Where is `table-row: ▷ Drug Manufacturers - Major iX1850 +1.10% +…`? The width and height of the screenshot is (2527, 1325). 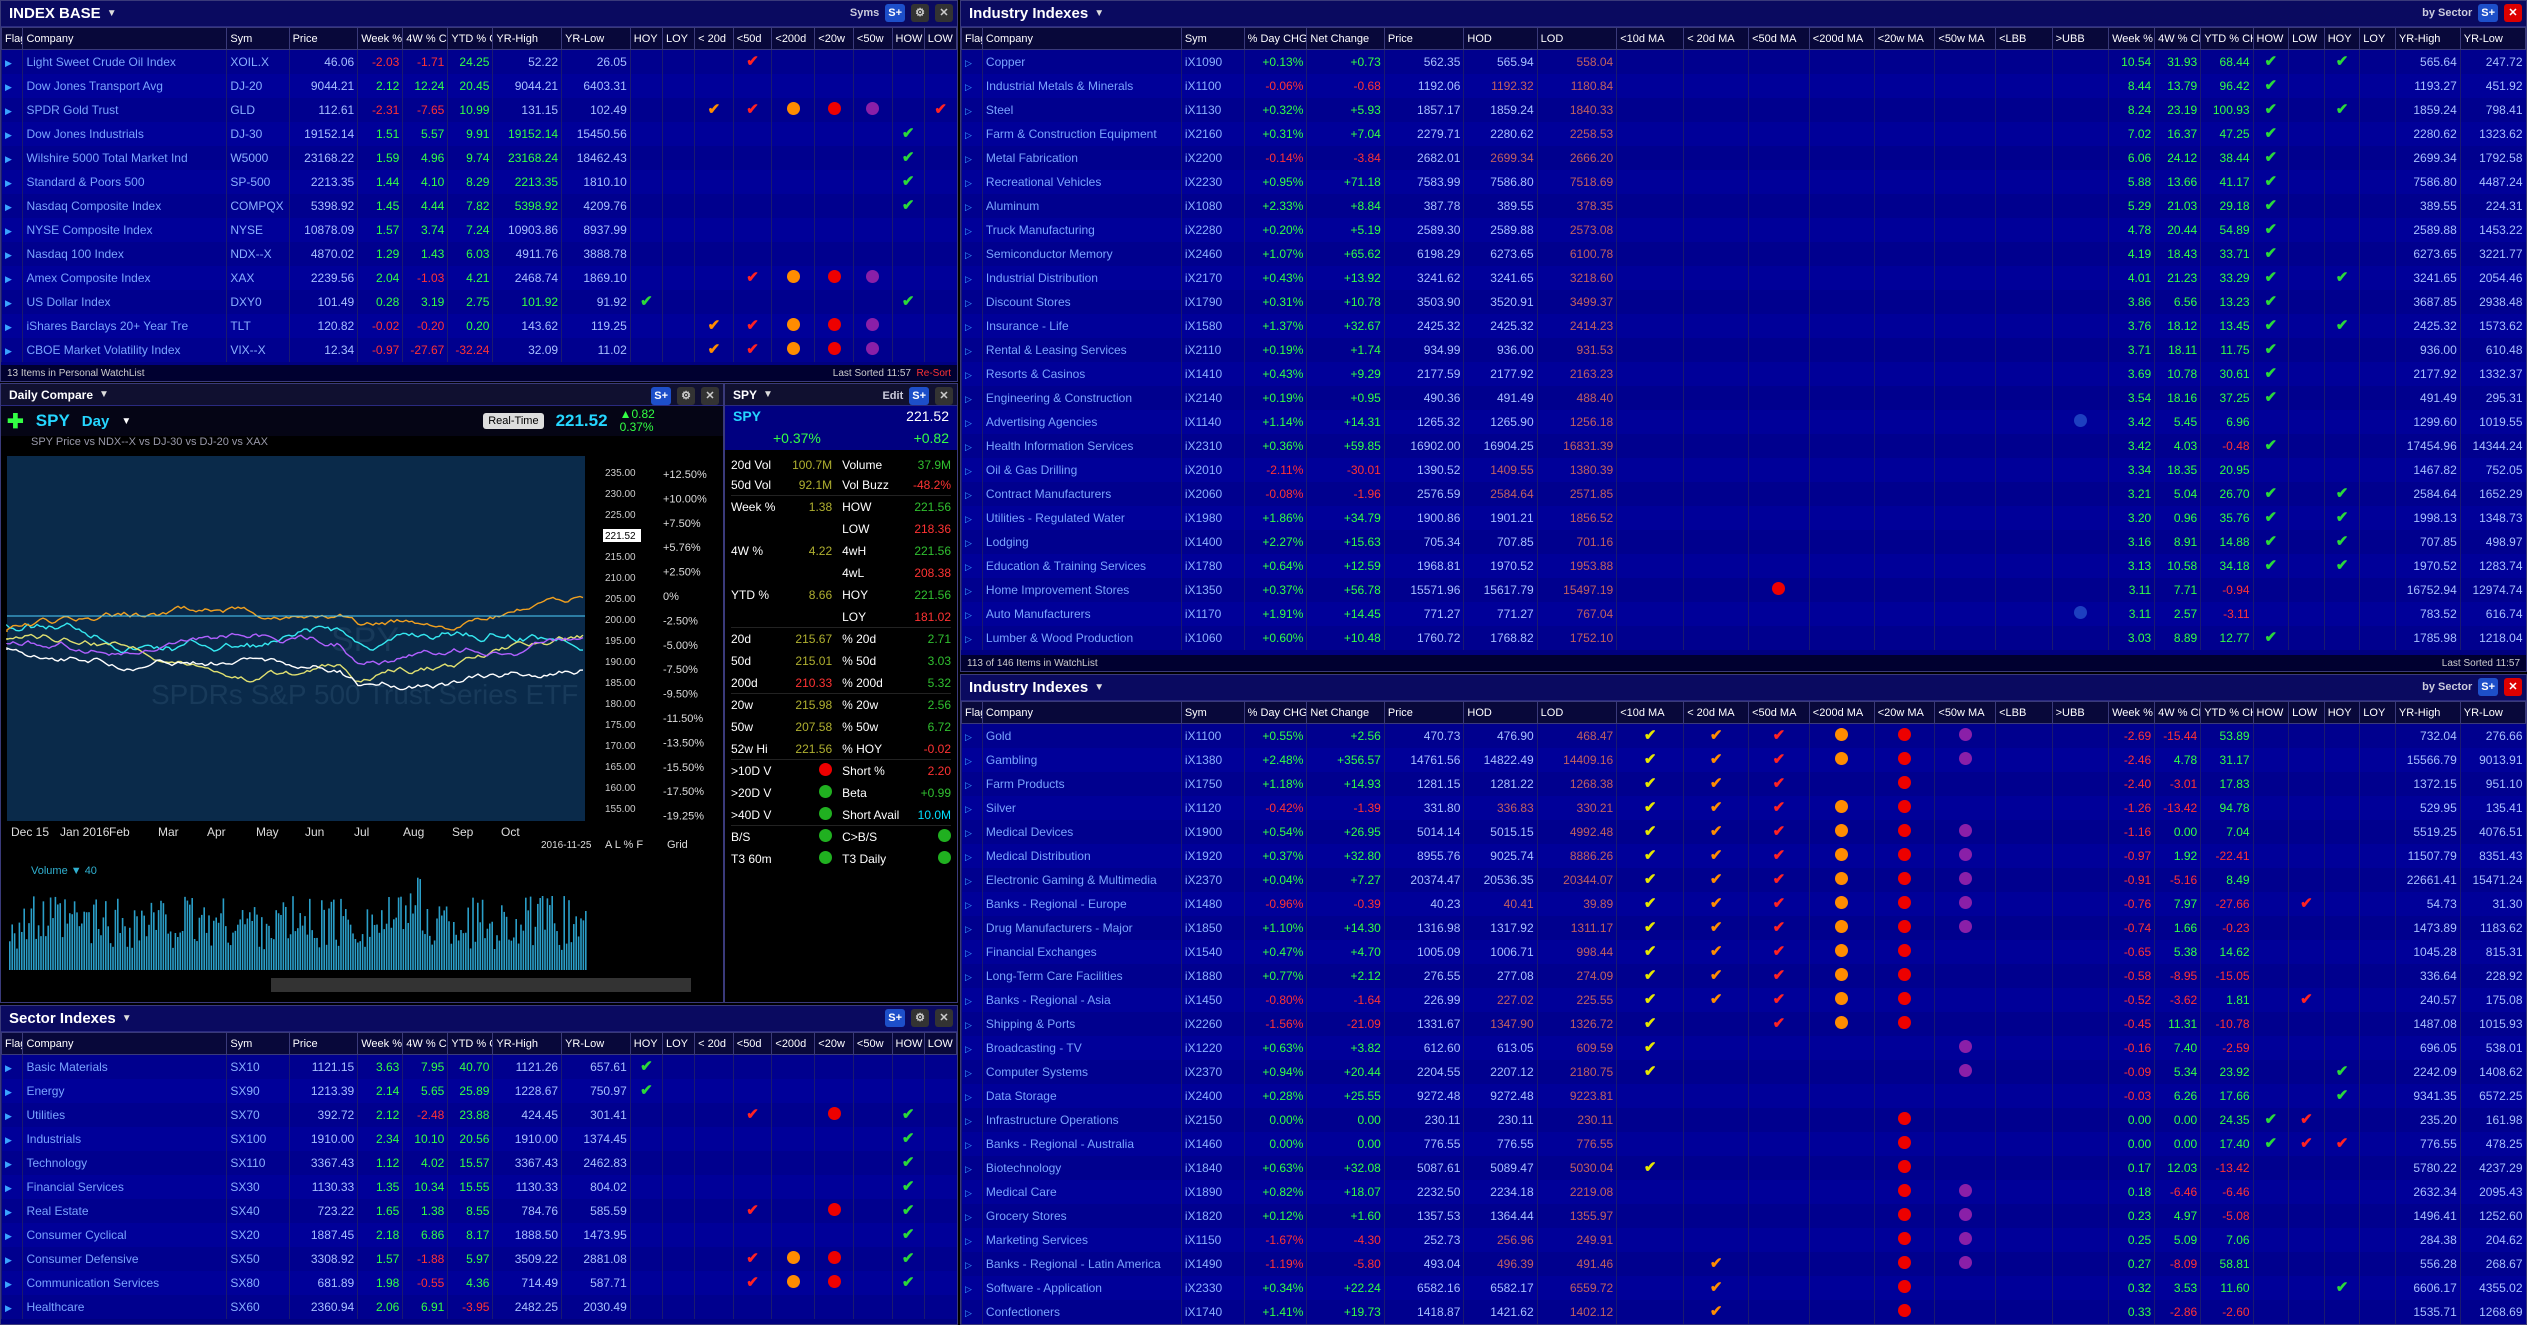
table-row: ▷ Drug Manufacturers - Major iX1850 +1.10% +… is located at coordinates (1743, 927).